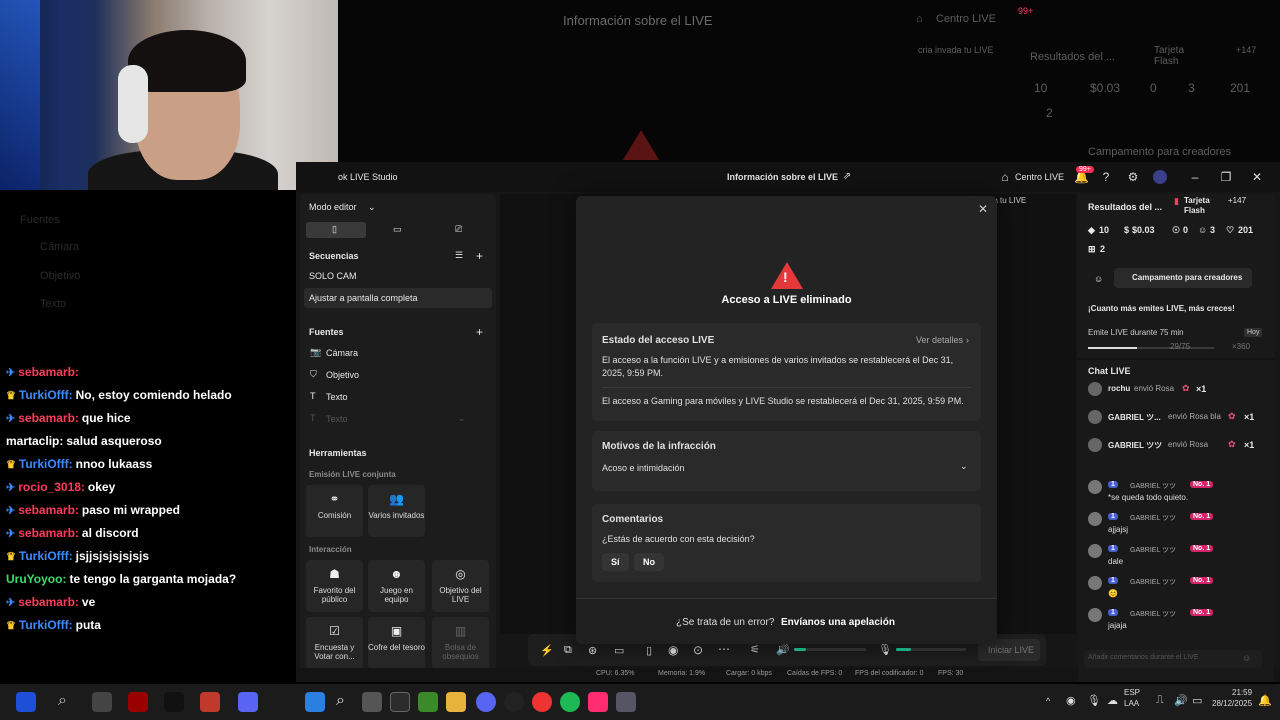  Describe the element at coordinates (1232, 703) in the screenshot. I see `clock-date: 28/12/2025` at that location.